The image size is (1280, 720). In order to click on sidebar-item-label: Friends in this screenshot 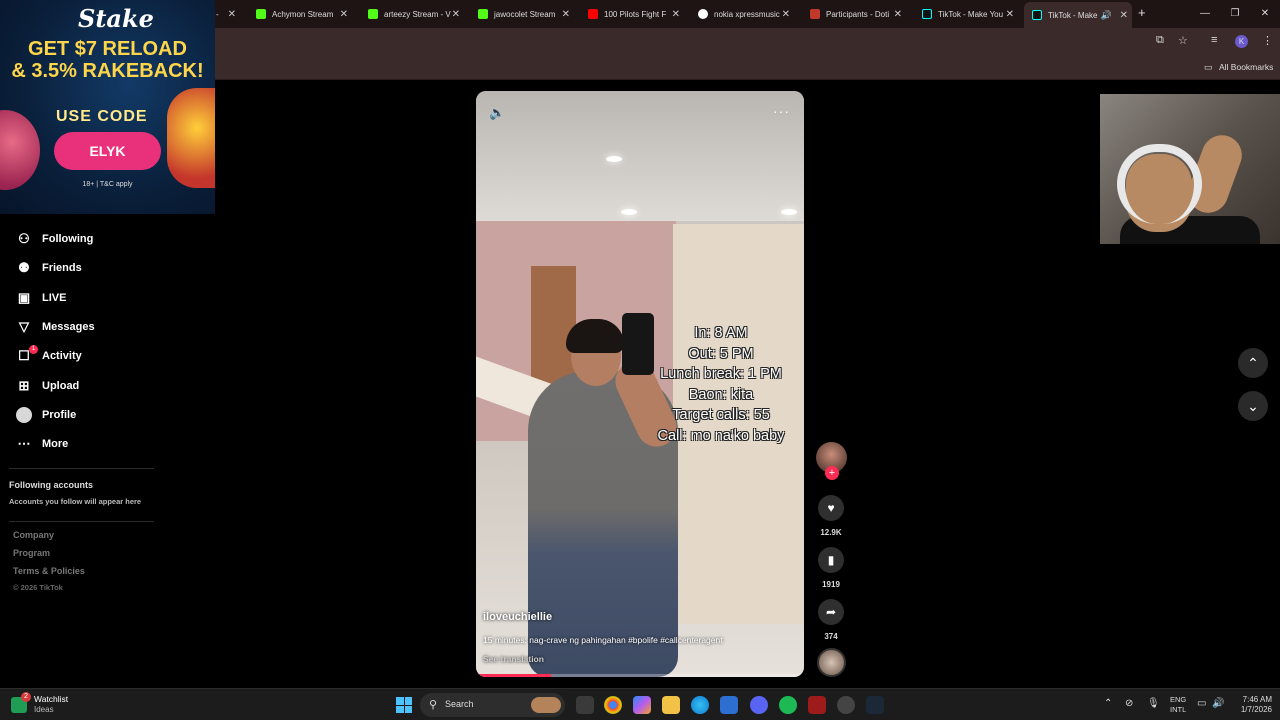, I will do `click(62, 268)`.